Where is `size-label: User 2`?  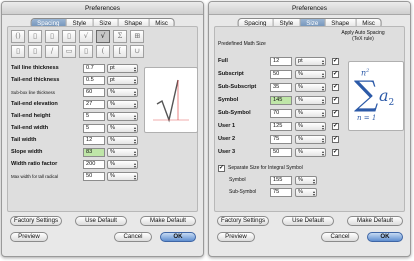 size-label: User 2 is located at coordinates (227, 139).